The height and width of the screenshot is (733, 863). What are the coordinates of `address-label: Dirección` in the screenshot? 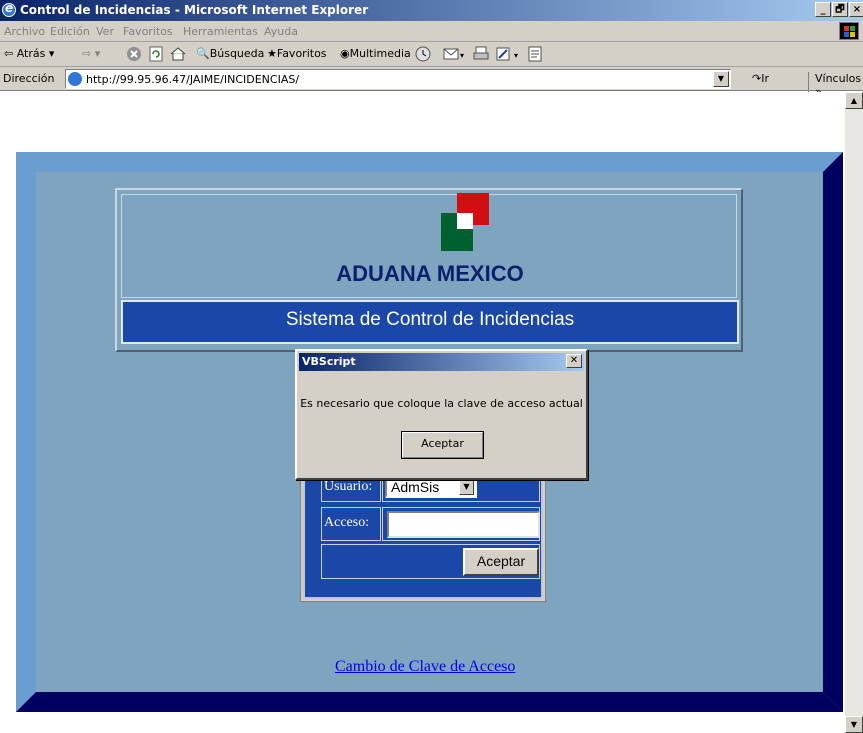 It's located at (29, 78).